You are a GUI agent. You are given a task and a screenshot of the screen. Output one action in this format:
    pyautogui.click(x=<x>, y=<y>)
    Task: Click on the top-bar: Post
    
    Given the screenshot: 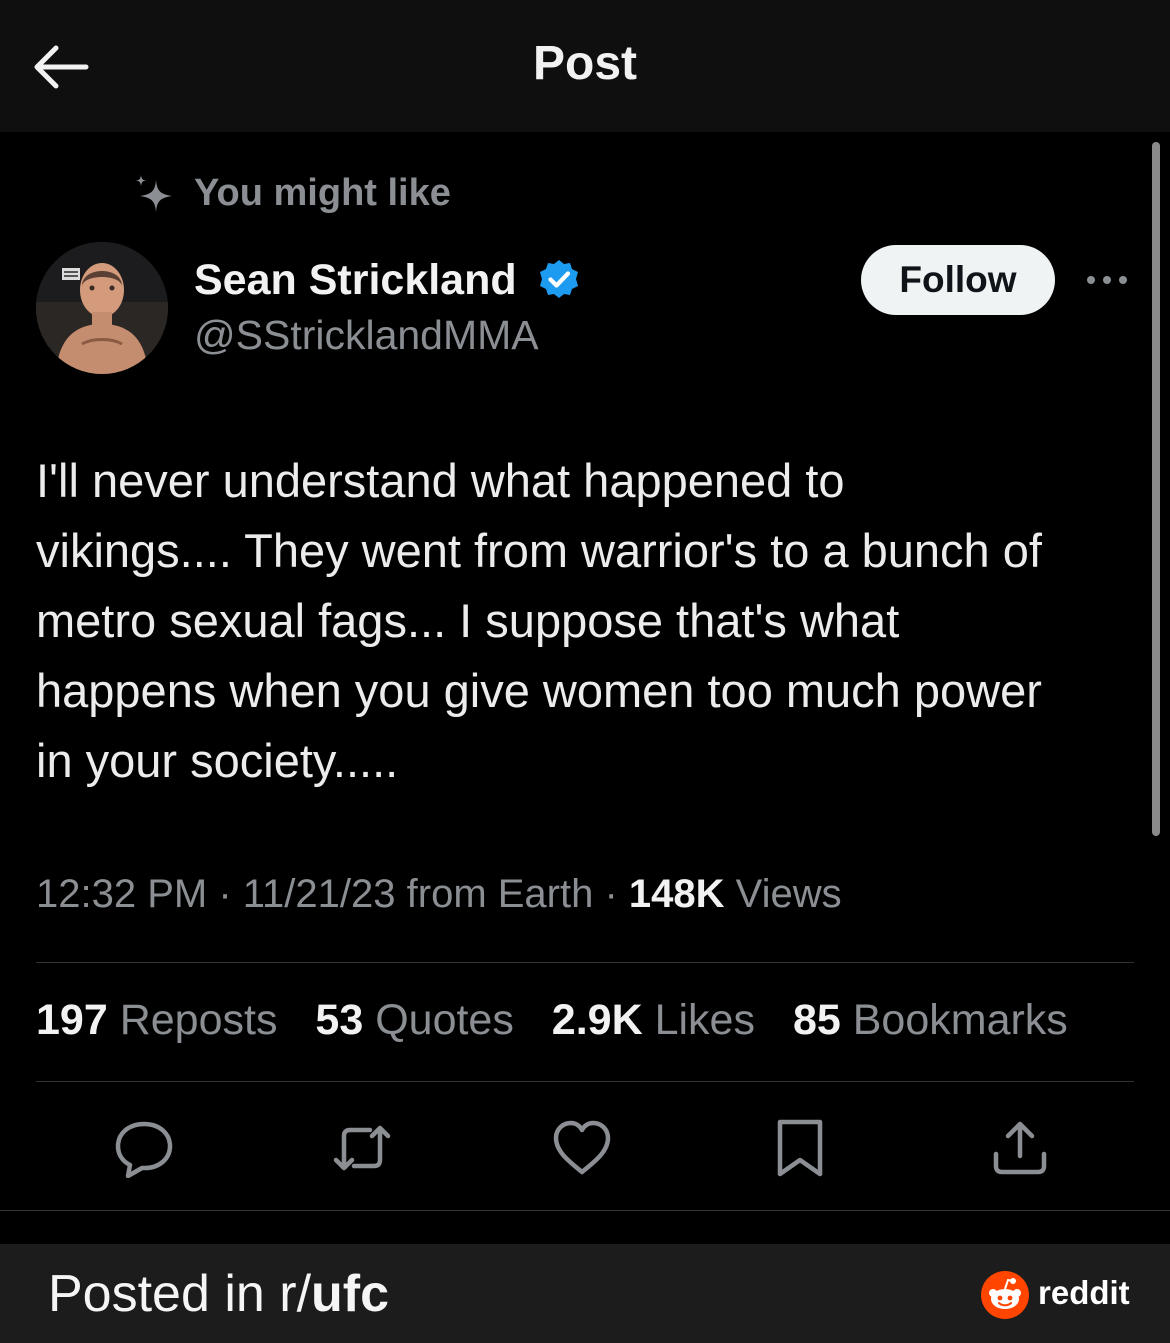 What is the action you would take?
    pyautogui.click(x=585, y=66)
    